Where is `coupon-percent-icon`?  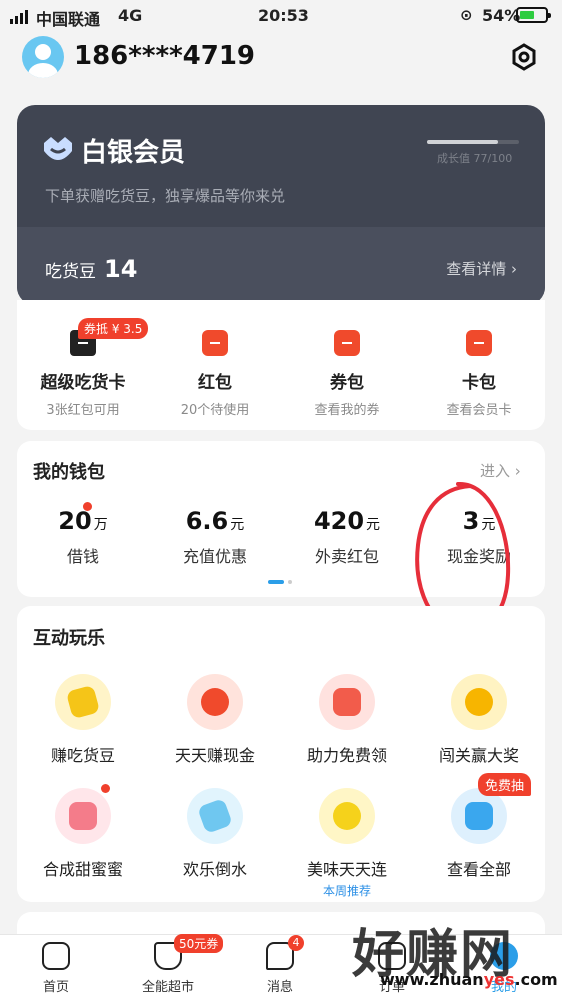 coupon-percent-icon is located at coordinates (347, 702).